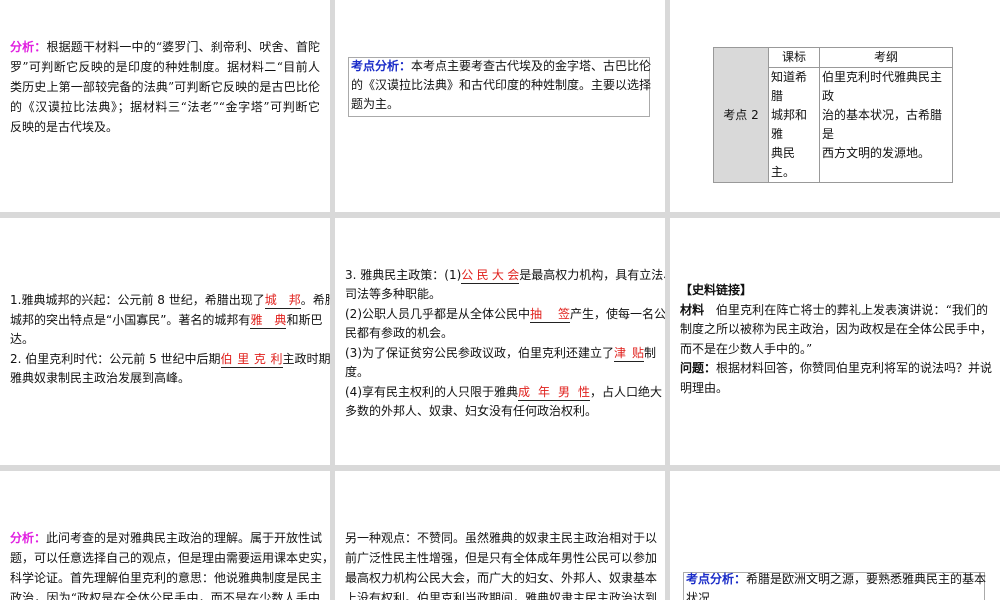 Image resolution: width=1000 pixels, height=600 pixels. Describe the element at coordinates (251, 360) in the screenshot. I see `answer-blank: 伯里克利` at that location.